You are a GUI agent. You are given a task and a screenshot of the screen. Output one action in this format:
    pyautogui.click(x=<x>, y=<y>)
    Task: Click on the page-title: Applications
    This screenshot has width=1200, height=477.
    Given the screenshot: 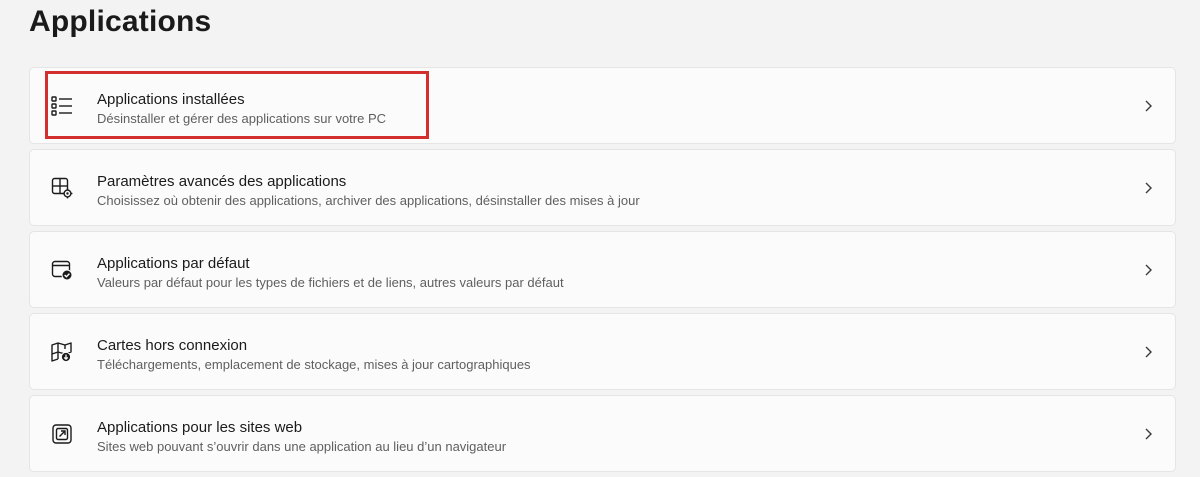 What is the action you would take?
    pyautogui.click(x=120, y=21)
    